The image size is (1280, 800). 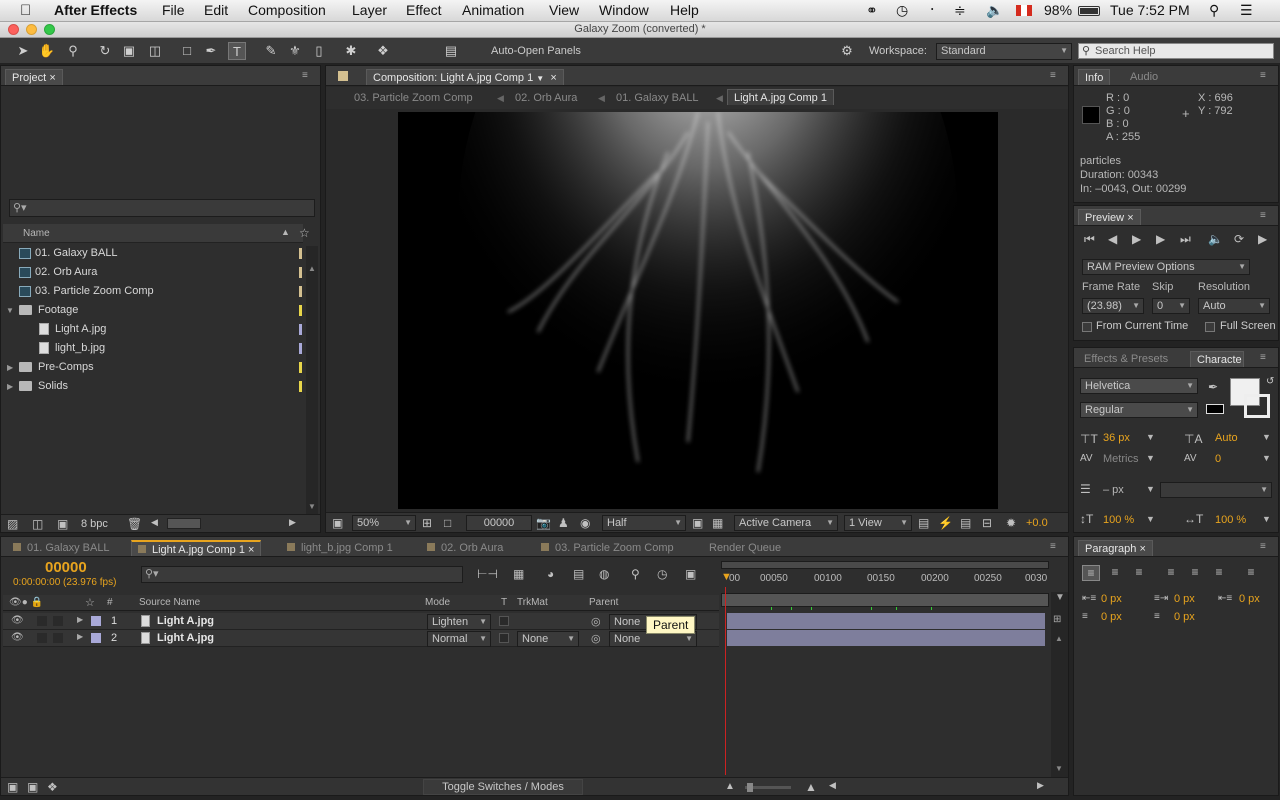 What do you see at coordinates (965, 523) in the screenshot?
I see `timeline-toggle-icon: ▤` at bounding box center [965, 523].